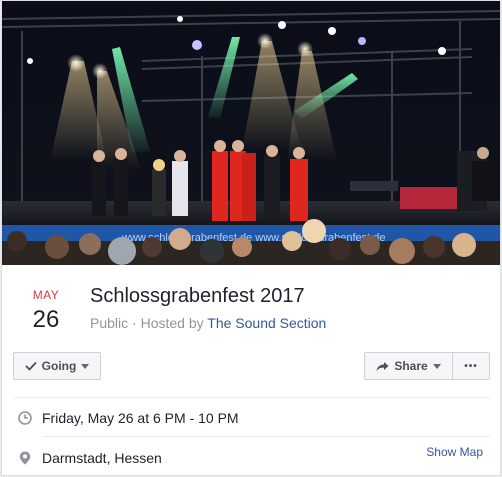 The height and width of the screenshot is (477, 502). Describe the element at coordinates (454, 452) in the screenshot. I see `show-map-link: Show Map` at that location.